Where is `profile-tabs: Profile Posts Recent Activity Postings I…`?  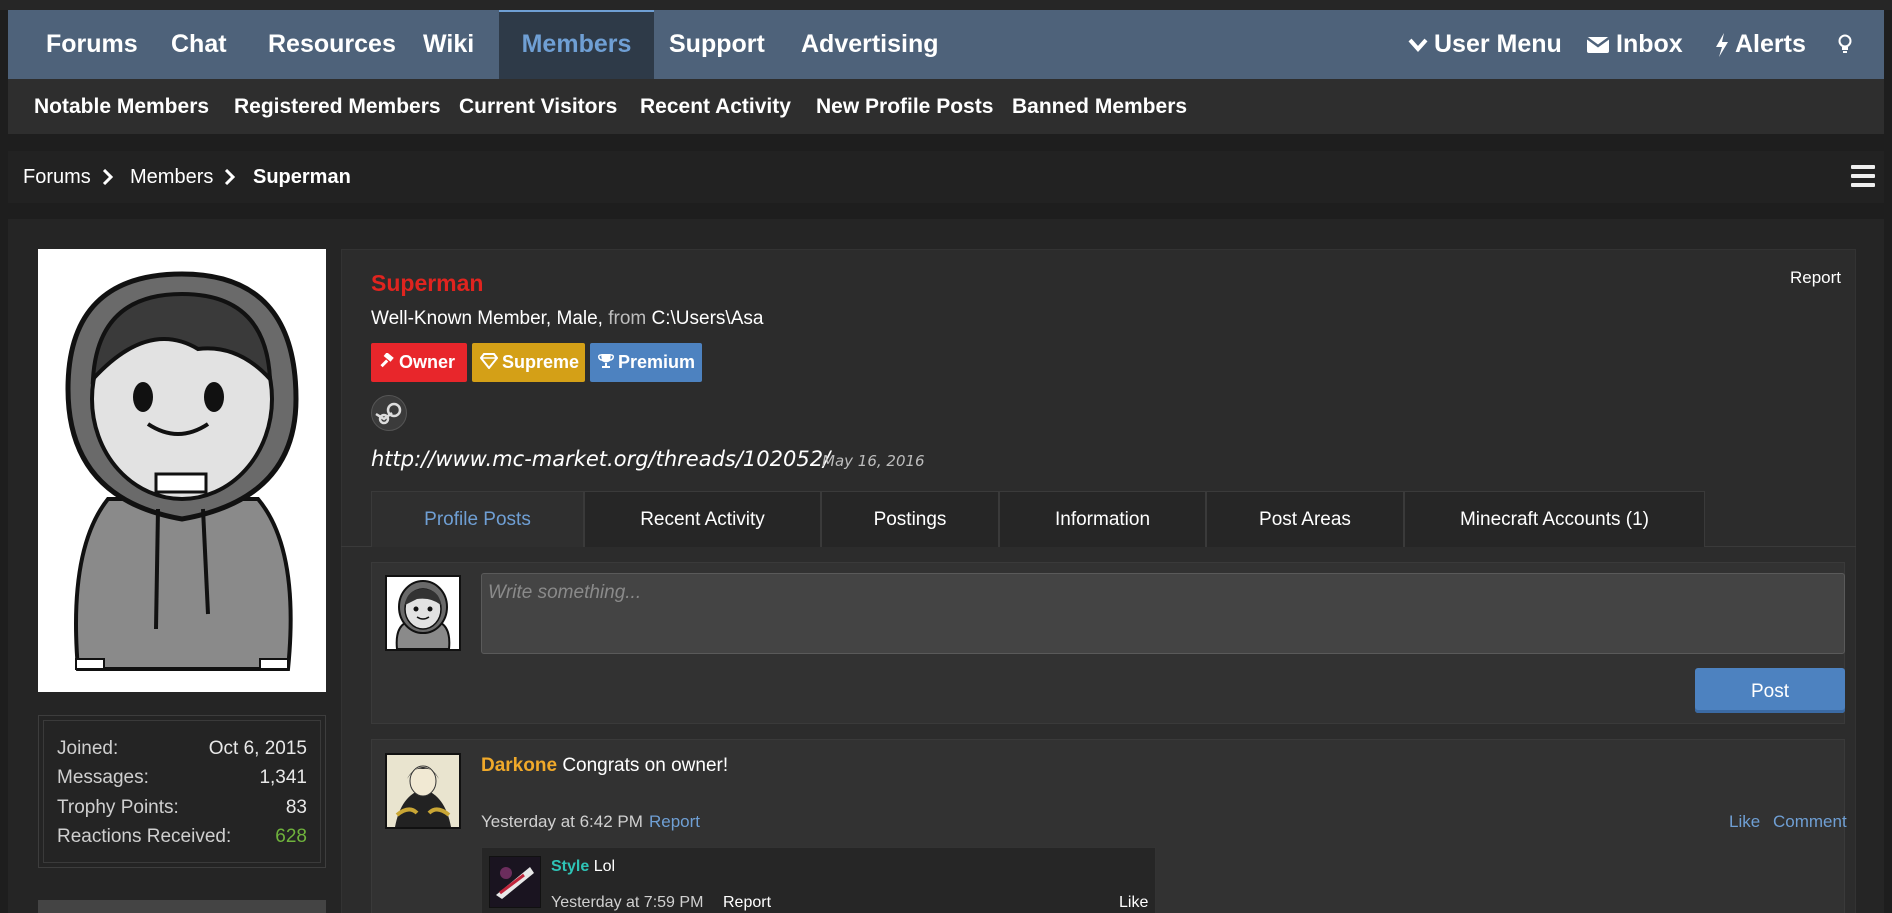
profile-tabs: Profile Posts Recent Activity Postings I… is located at coordinates (1098, 519).